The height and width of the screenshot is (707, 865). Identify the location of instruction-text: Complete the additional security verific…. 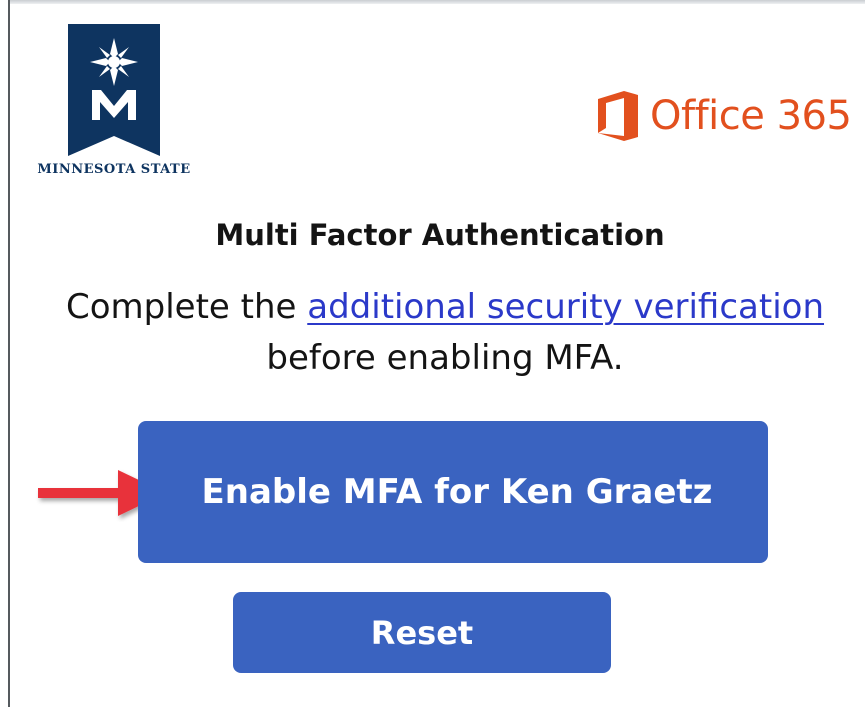
(445, 333).